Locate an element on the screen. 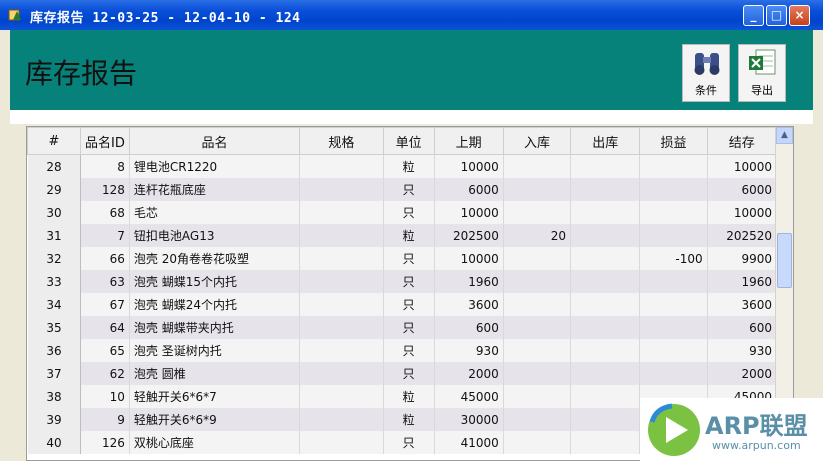 This screenshot has height=461, width=823. table-cell-name: 轻触开关6*6*9 is located at coordinates (214, 419).